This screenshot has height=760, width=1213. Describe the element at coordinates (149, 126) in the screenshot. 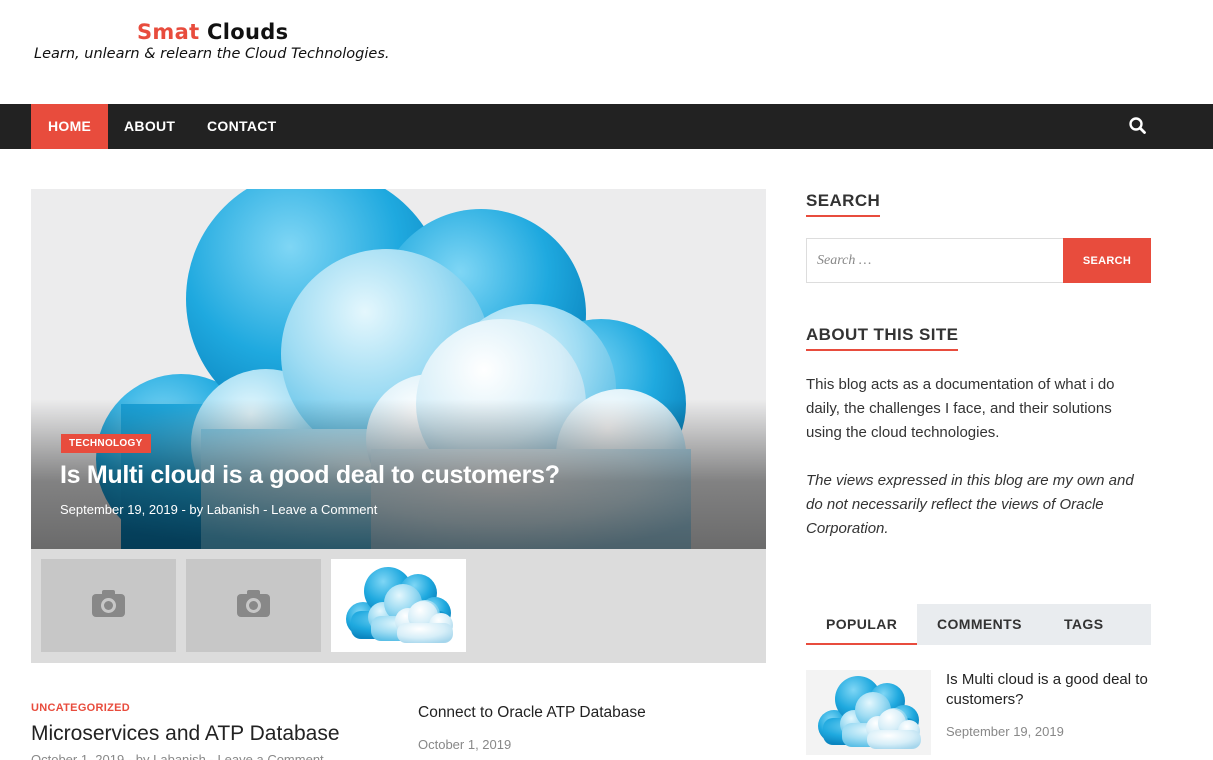

I see `nav-item-about: ABOUT` at that location.